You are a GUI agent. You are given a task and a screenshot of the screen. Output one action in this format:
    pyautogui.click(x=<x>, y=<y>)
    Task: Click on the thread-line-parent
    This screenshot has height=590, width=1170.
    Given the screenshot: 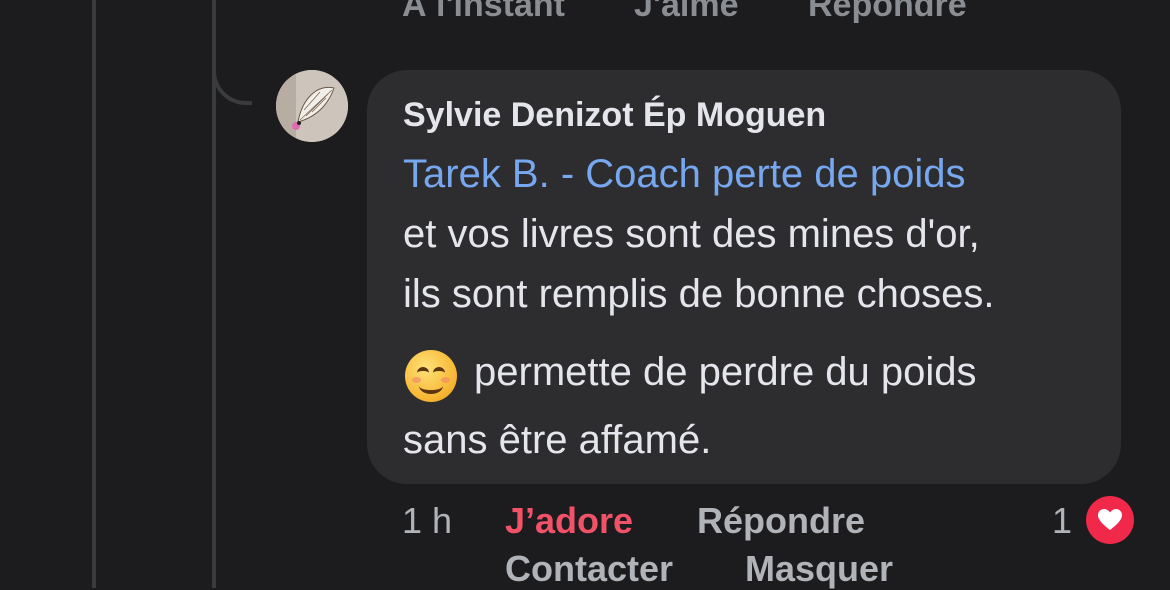 What is the action you would take?
    pyautogui.click(x=94, y=294)
    